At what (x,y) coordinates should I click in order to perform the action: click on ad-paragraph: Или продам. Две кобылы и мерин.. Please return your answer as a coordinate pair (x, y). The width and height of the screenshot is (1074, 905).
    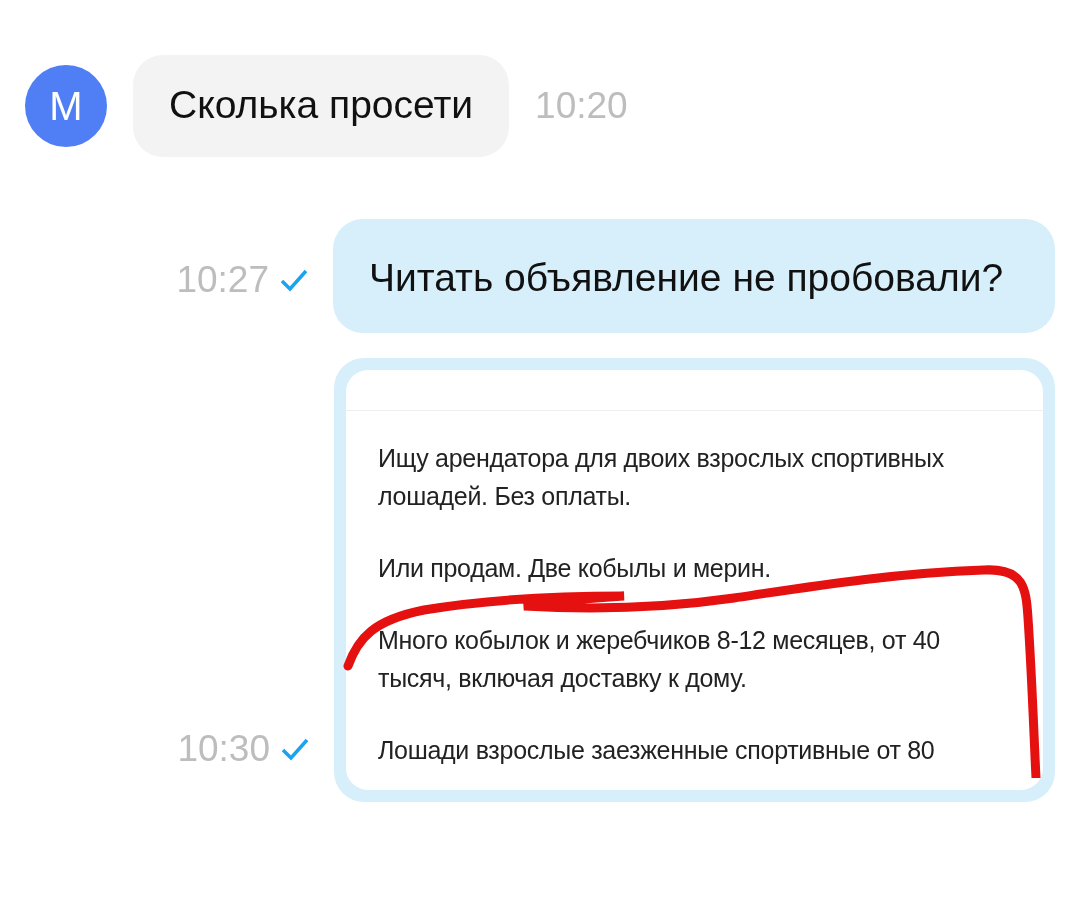
    Looking at the image, I should click on (575, 569).